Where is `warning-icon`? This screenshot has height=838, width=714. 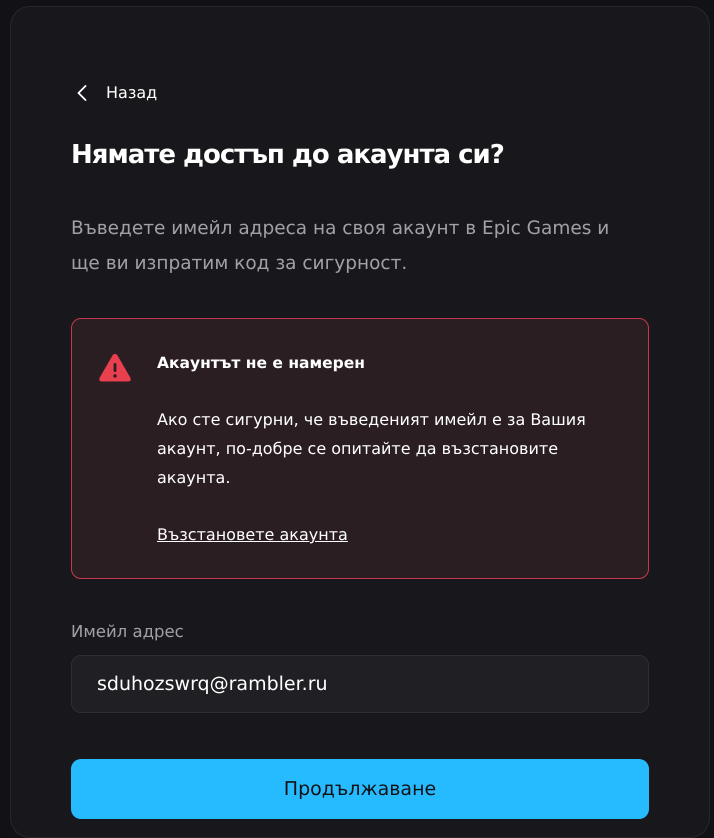
warning-icon is located at coordinates (115, 368).